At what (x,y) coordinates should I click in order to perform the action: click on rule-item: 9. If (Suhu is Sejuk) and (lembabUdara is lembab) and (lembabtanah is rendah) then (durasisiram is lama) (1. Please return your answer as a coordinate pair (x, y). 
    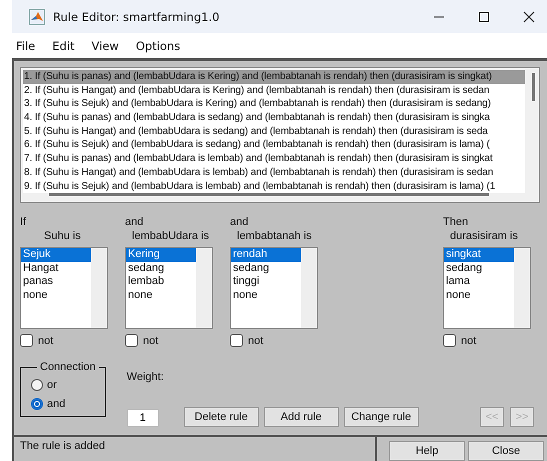
    Looking at the image, I should click on (274, 187).